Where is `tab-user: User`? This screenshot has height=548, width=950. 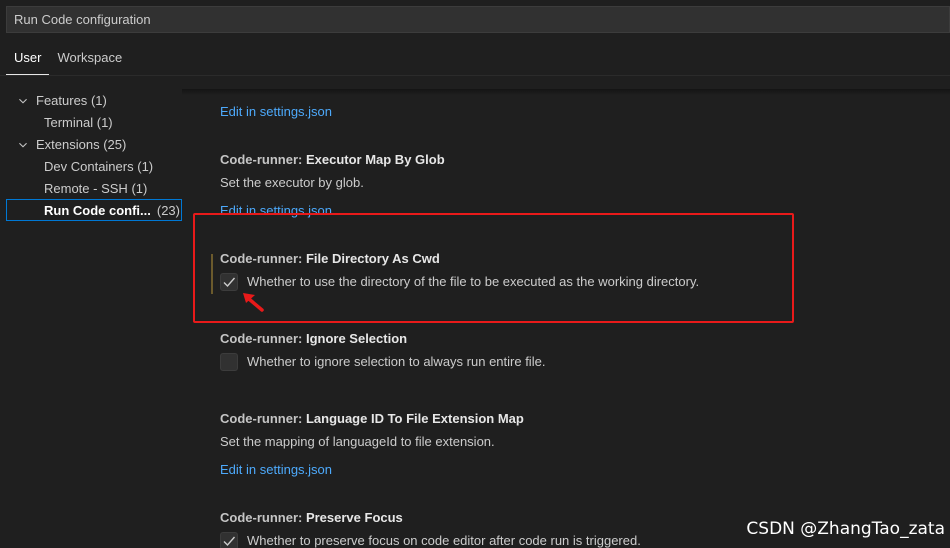
tab-user: User is located at coordinates (28, 61).